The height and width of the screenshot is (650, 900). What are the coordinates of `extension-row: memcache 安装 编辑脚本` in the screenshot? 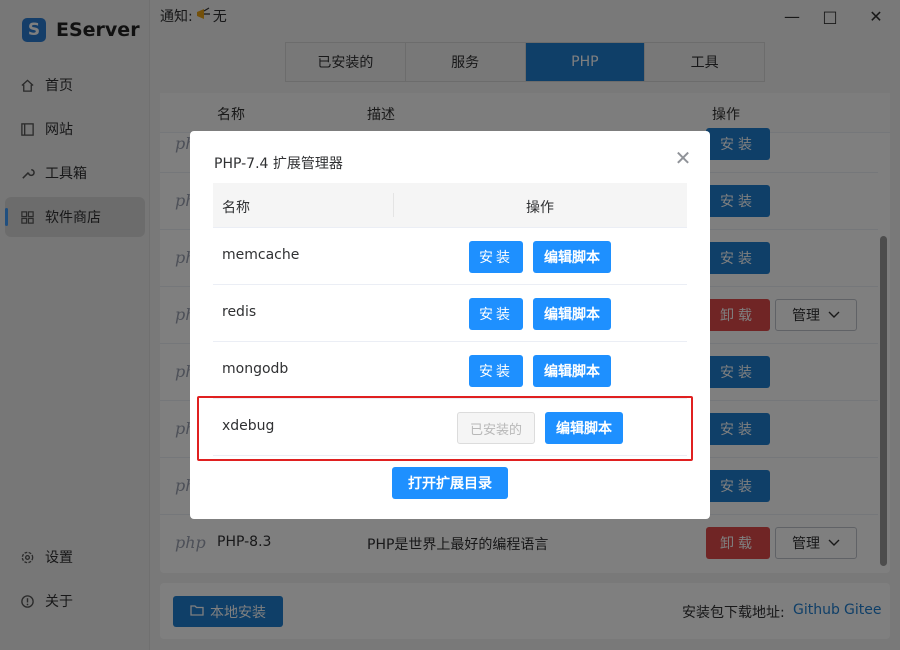 It's located at (450, 256).